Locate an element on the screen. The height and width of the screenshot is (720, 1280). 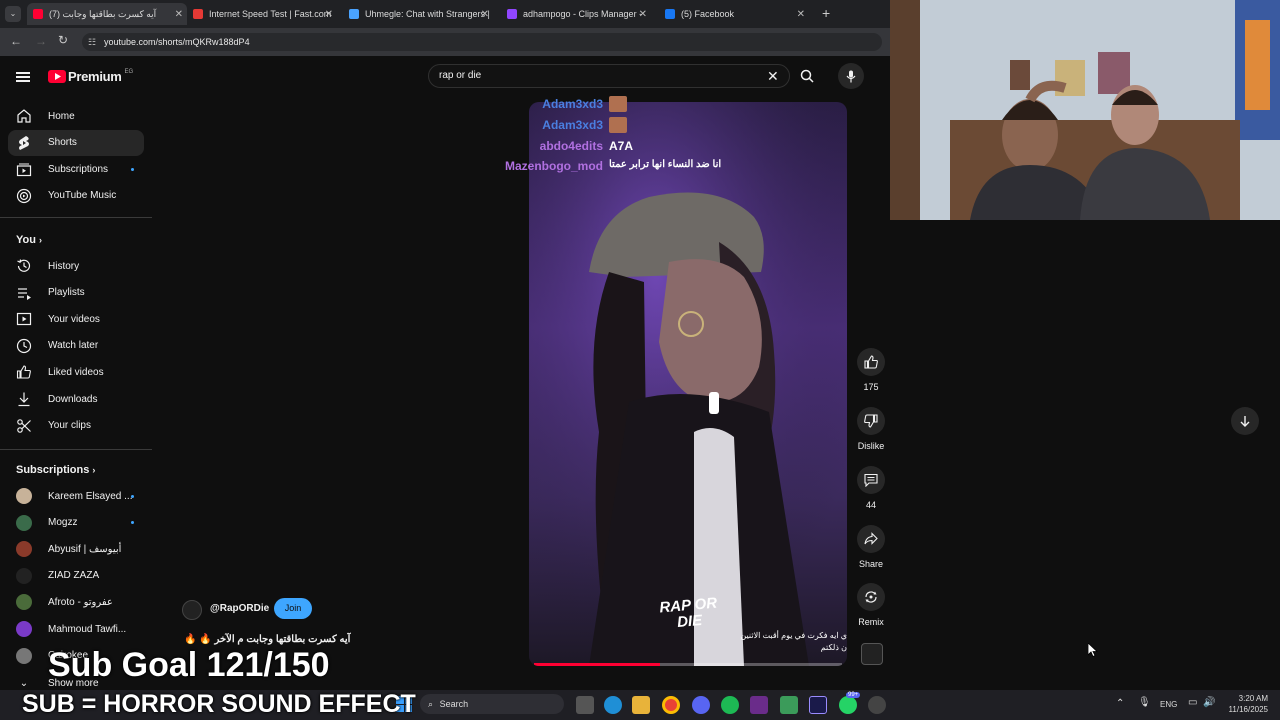
tray-chevron-icon: ⌃ is located at coordinates (1120, 703).